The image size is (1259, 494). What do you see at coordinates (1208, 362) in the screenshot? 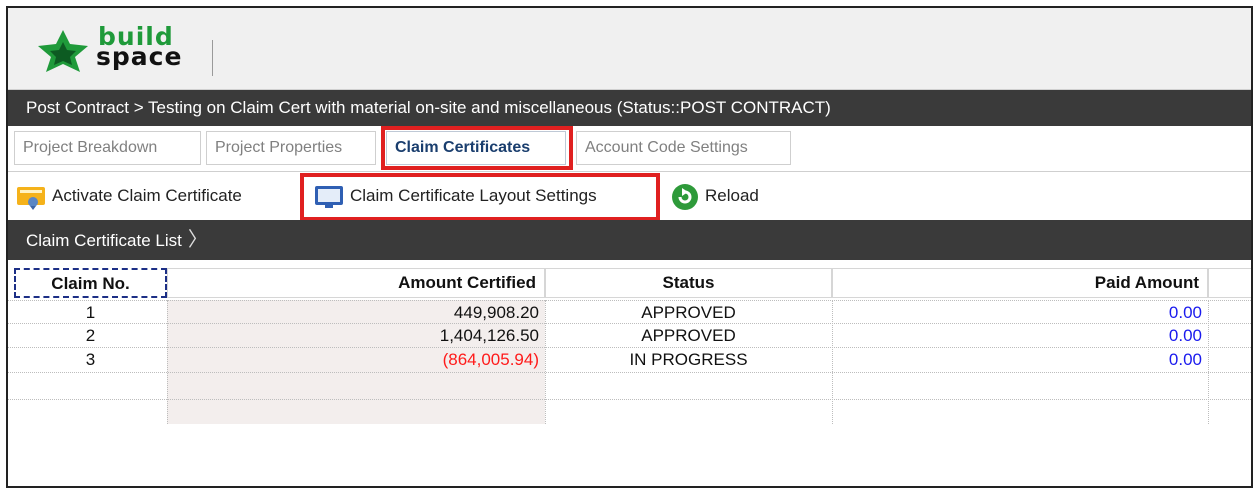
I see `column-divider` at bounding box center [1208, 362].